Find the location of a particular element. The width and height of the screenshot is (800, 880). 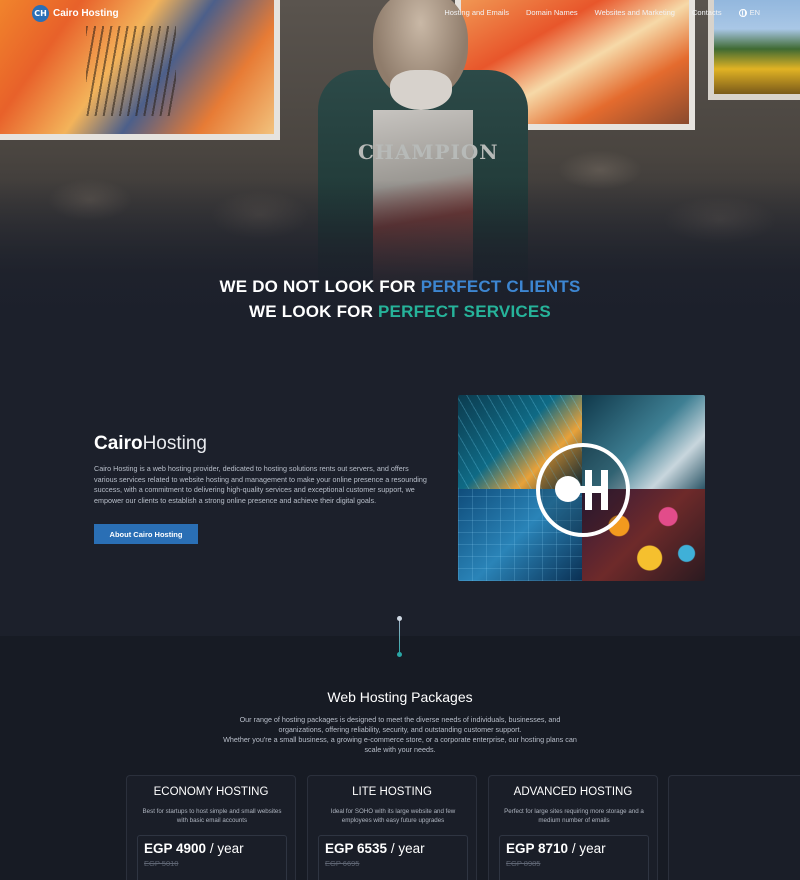

globe-icon is located at coordinates (742, 12).